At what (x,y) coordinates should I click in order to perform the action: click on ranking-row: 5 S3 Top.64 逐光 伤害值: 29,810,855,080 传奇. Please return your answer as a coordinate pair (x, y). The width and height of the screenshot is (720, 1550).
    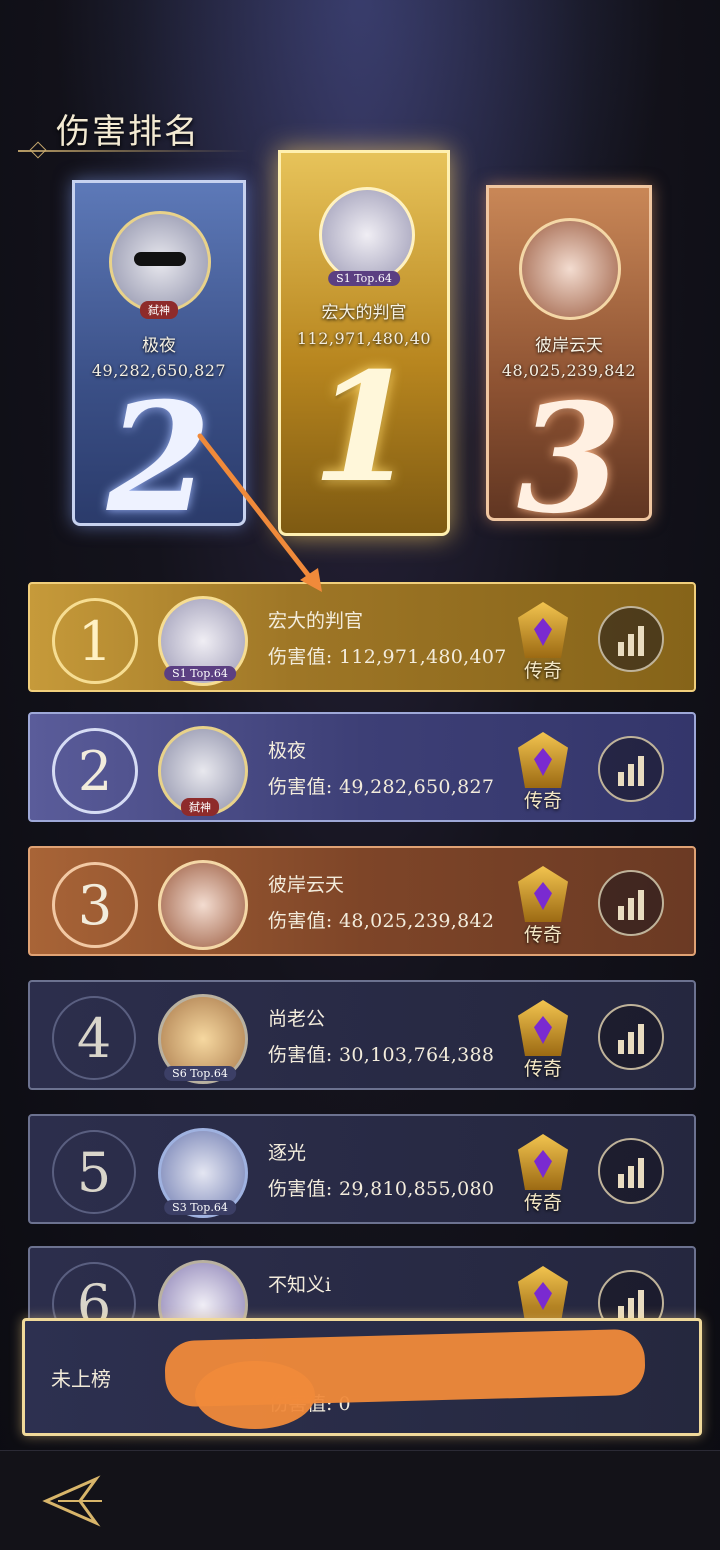
    Looking at the image, I should click on (362, 1169).